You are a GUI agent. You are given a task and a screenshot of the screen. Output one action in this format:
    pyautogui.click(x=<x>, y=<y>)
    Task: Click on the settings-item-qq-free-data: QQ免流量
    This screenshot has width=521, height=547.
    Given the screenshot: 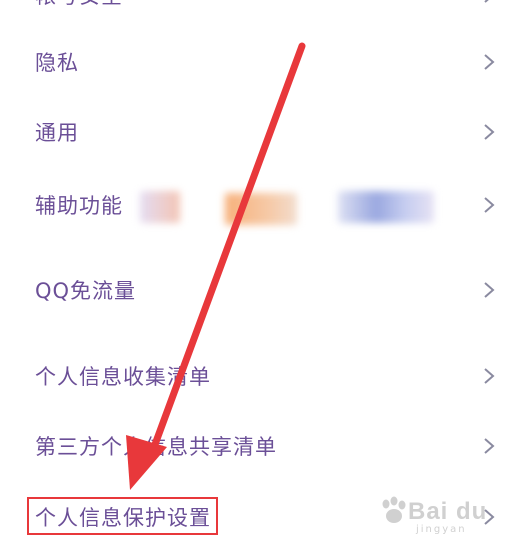 What is the action you would take?
    pyautogui.click(x=260, y=290)
    